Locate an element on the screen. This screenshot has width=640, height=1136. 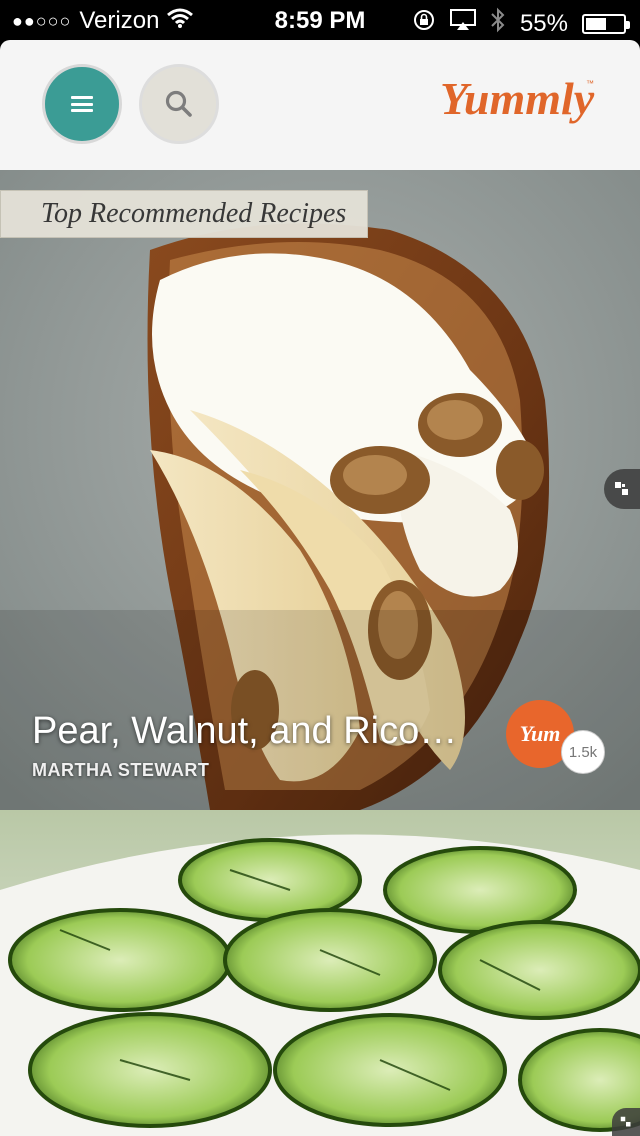
section-label: Top Recommended Recipes is located at coordinates (184, 214).